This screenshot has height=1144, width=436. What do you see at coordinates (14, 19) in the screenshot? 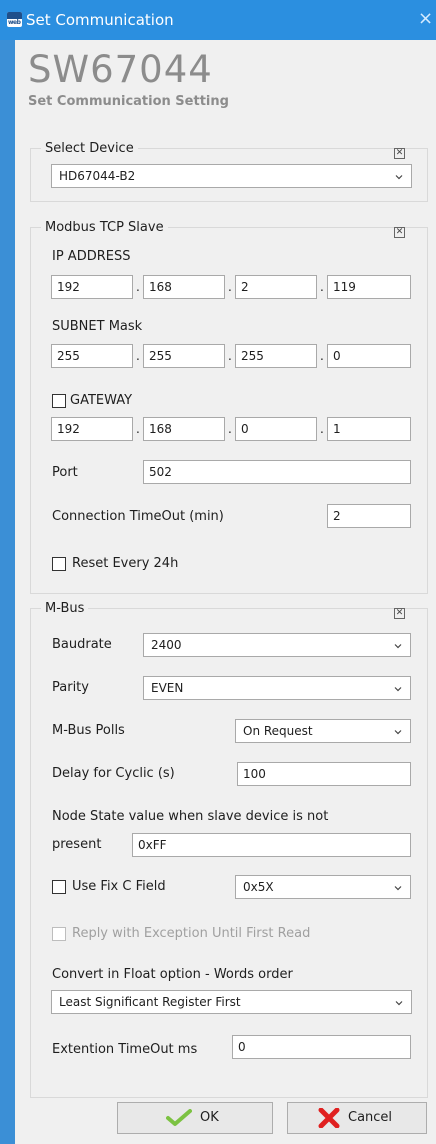
I see `app-icon: web` at bounding box center [14, 19].